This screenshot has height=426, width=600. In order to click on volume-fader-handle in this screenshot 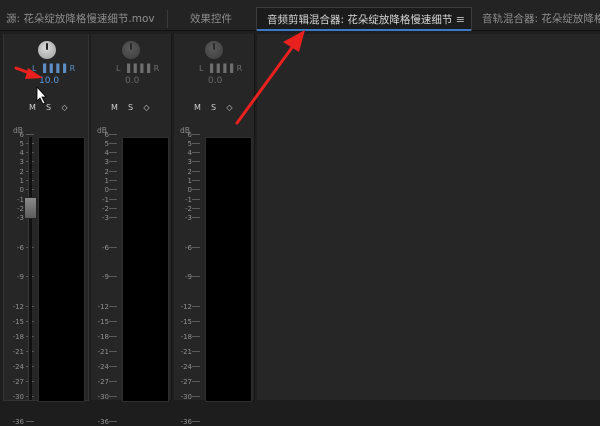, I will do `click(30, 208)`.